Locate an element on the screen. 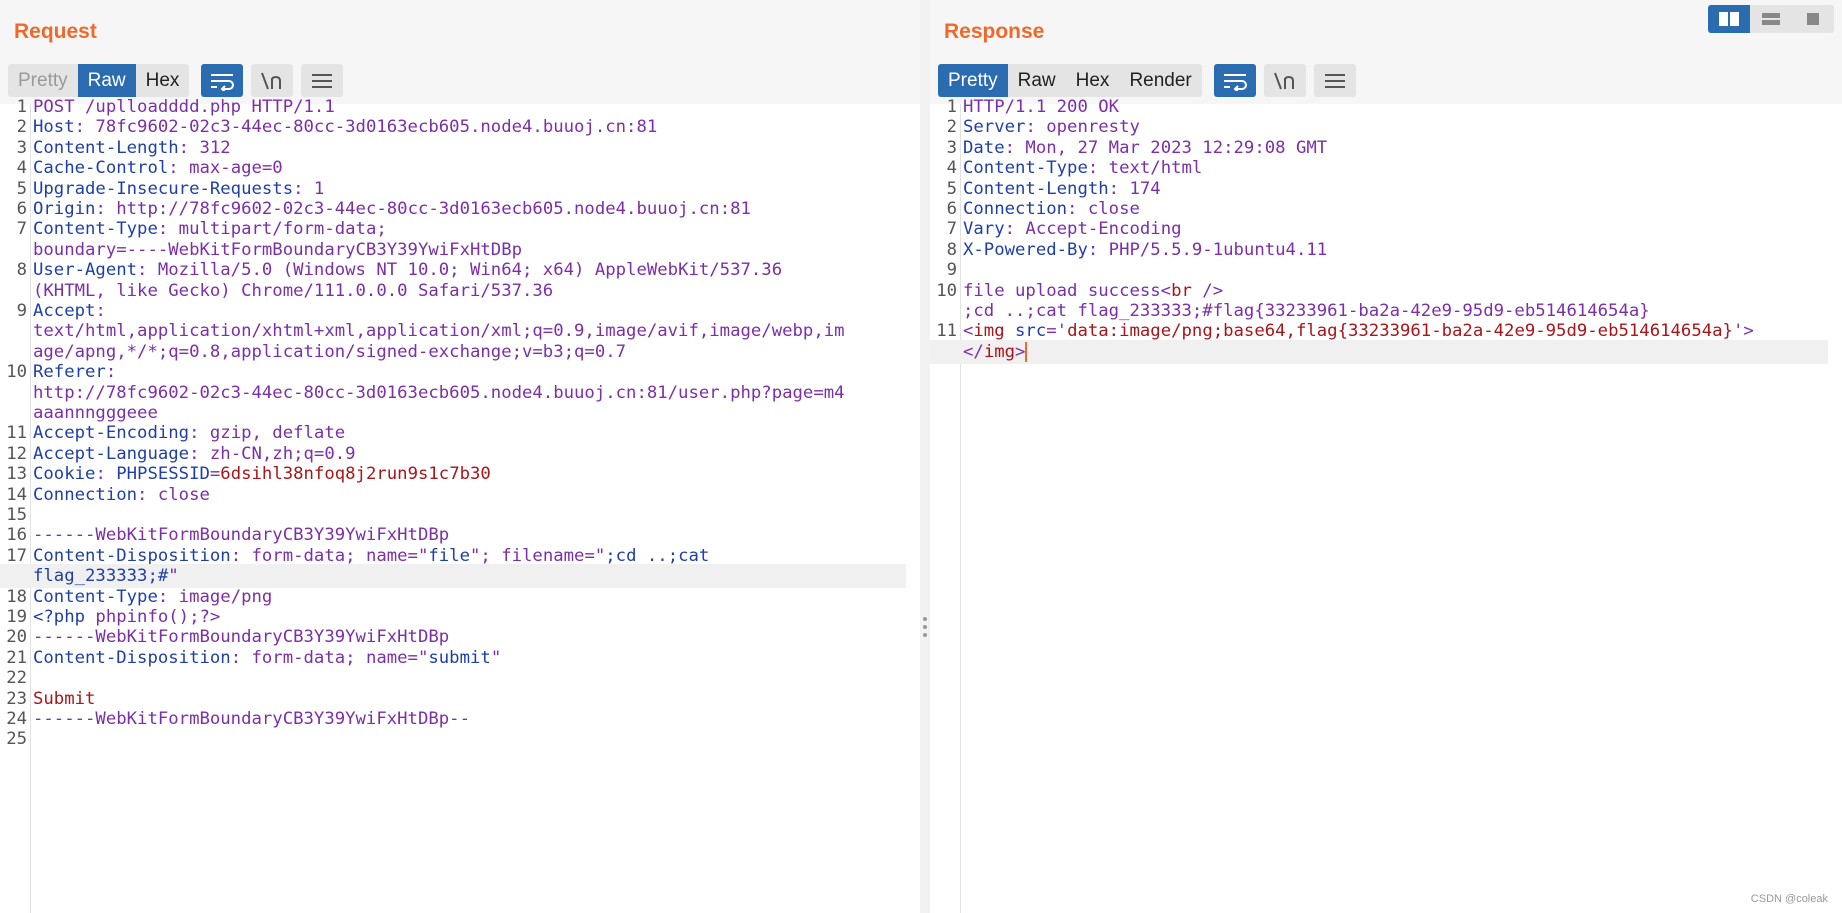 Image resolution: width=1842 pixels, height=913 pixels. code-token: br is located at coordinates (1181, 290).